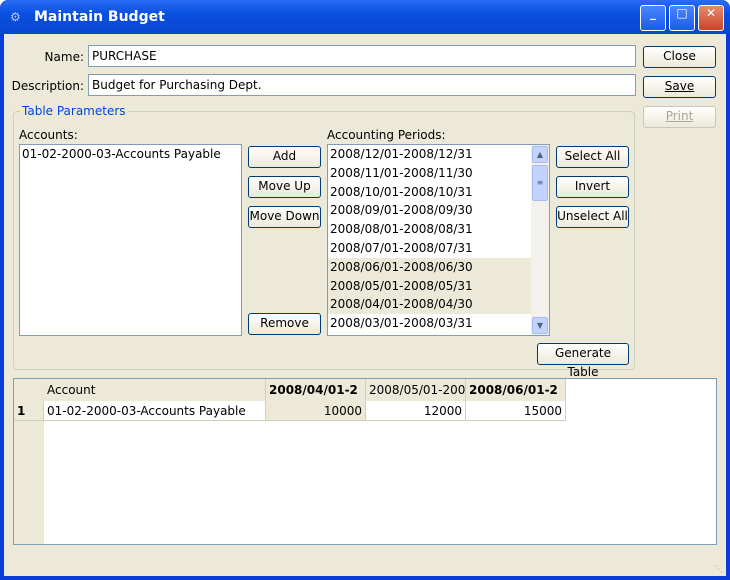 This screenshot has width=730, height=580. I want to click on column-header-account: Account, so click(155, 390).